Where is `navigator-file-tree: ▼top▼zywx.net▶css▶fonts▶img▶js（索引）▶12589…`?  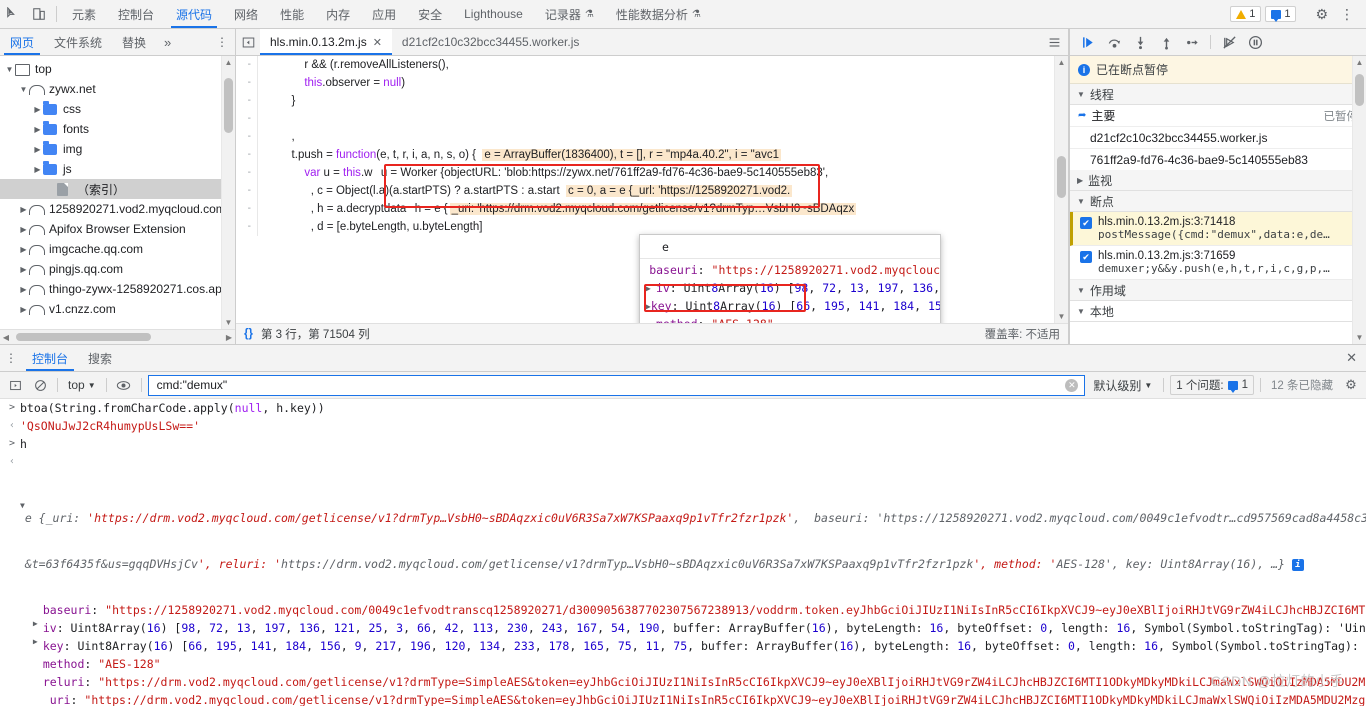
navigator-file-tree: ▼top▼zywx.net▶css▶fonts▶img▶js（索引）▶12589… is located at coordinates (117, 192).